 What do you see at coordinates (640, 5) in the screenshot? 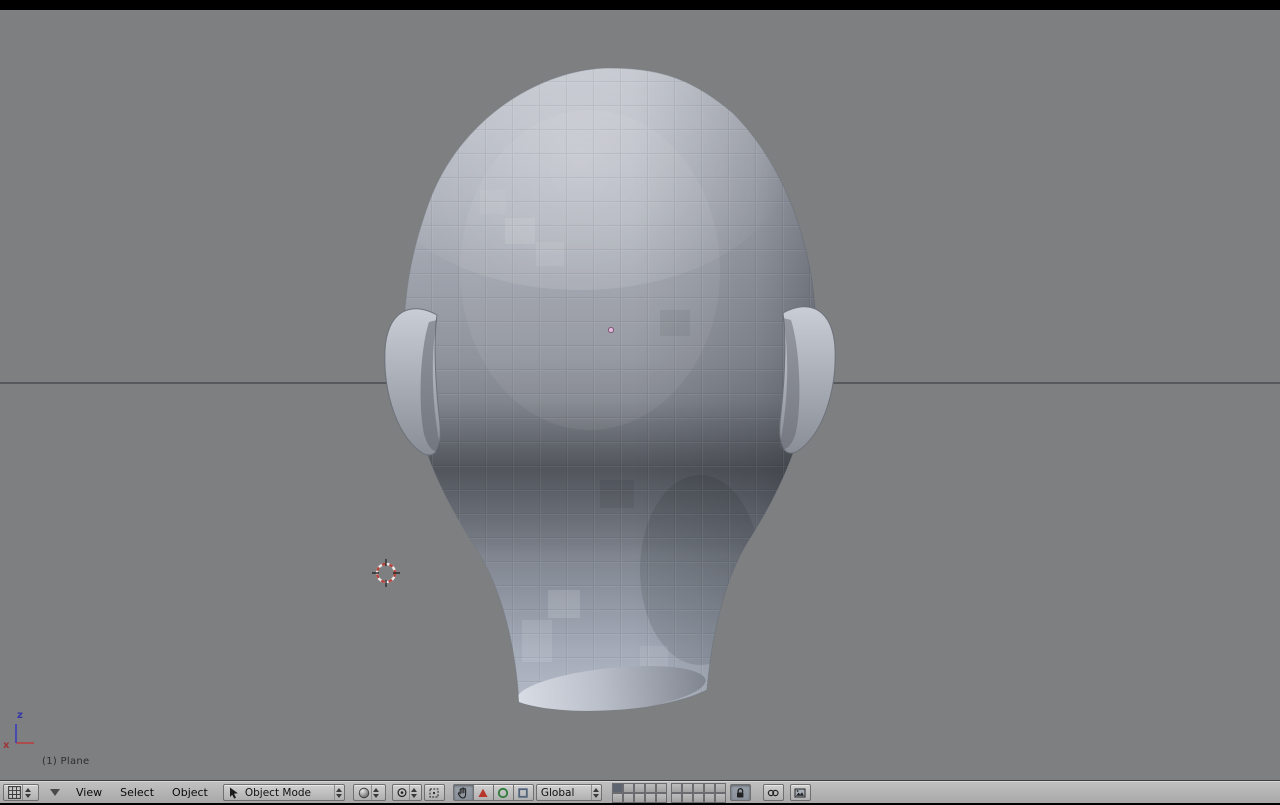
I see `window-top-strip` at bounding box center [640, 5].